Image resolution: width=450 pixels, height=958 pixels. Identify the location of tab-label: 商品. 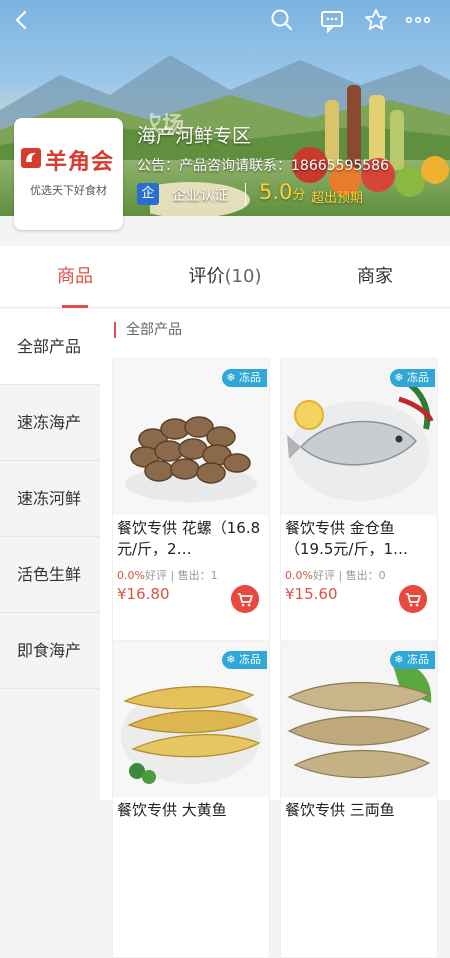
(75, 276).